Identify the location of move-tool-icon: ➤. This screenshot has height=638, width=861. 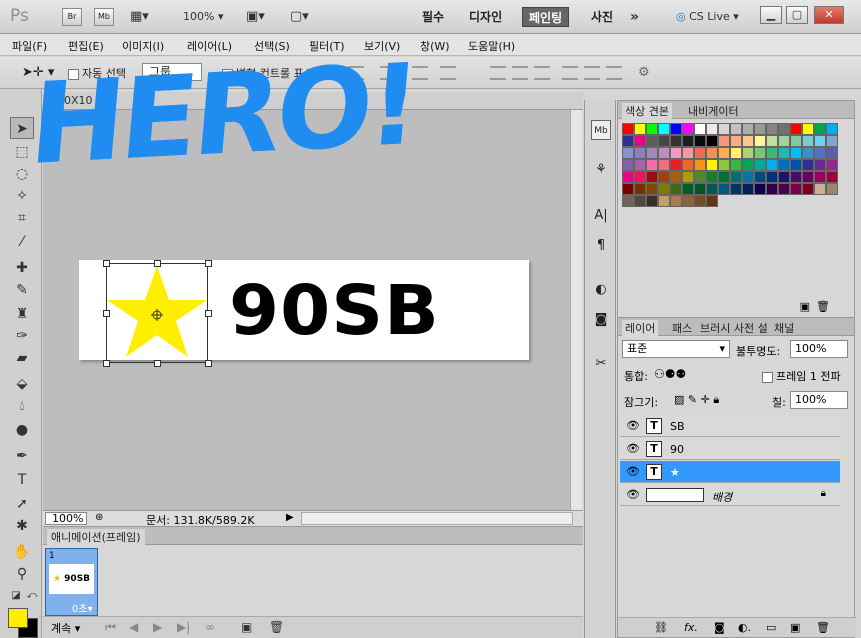
(22, 128).